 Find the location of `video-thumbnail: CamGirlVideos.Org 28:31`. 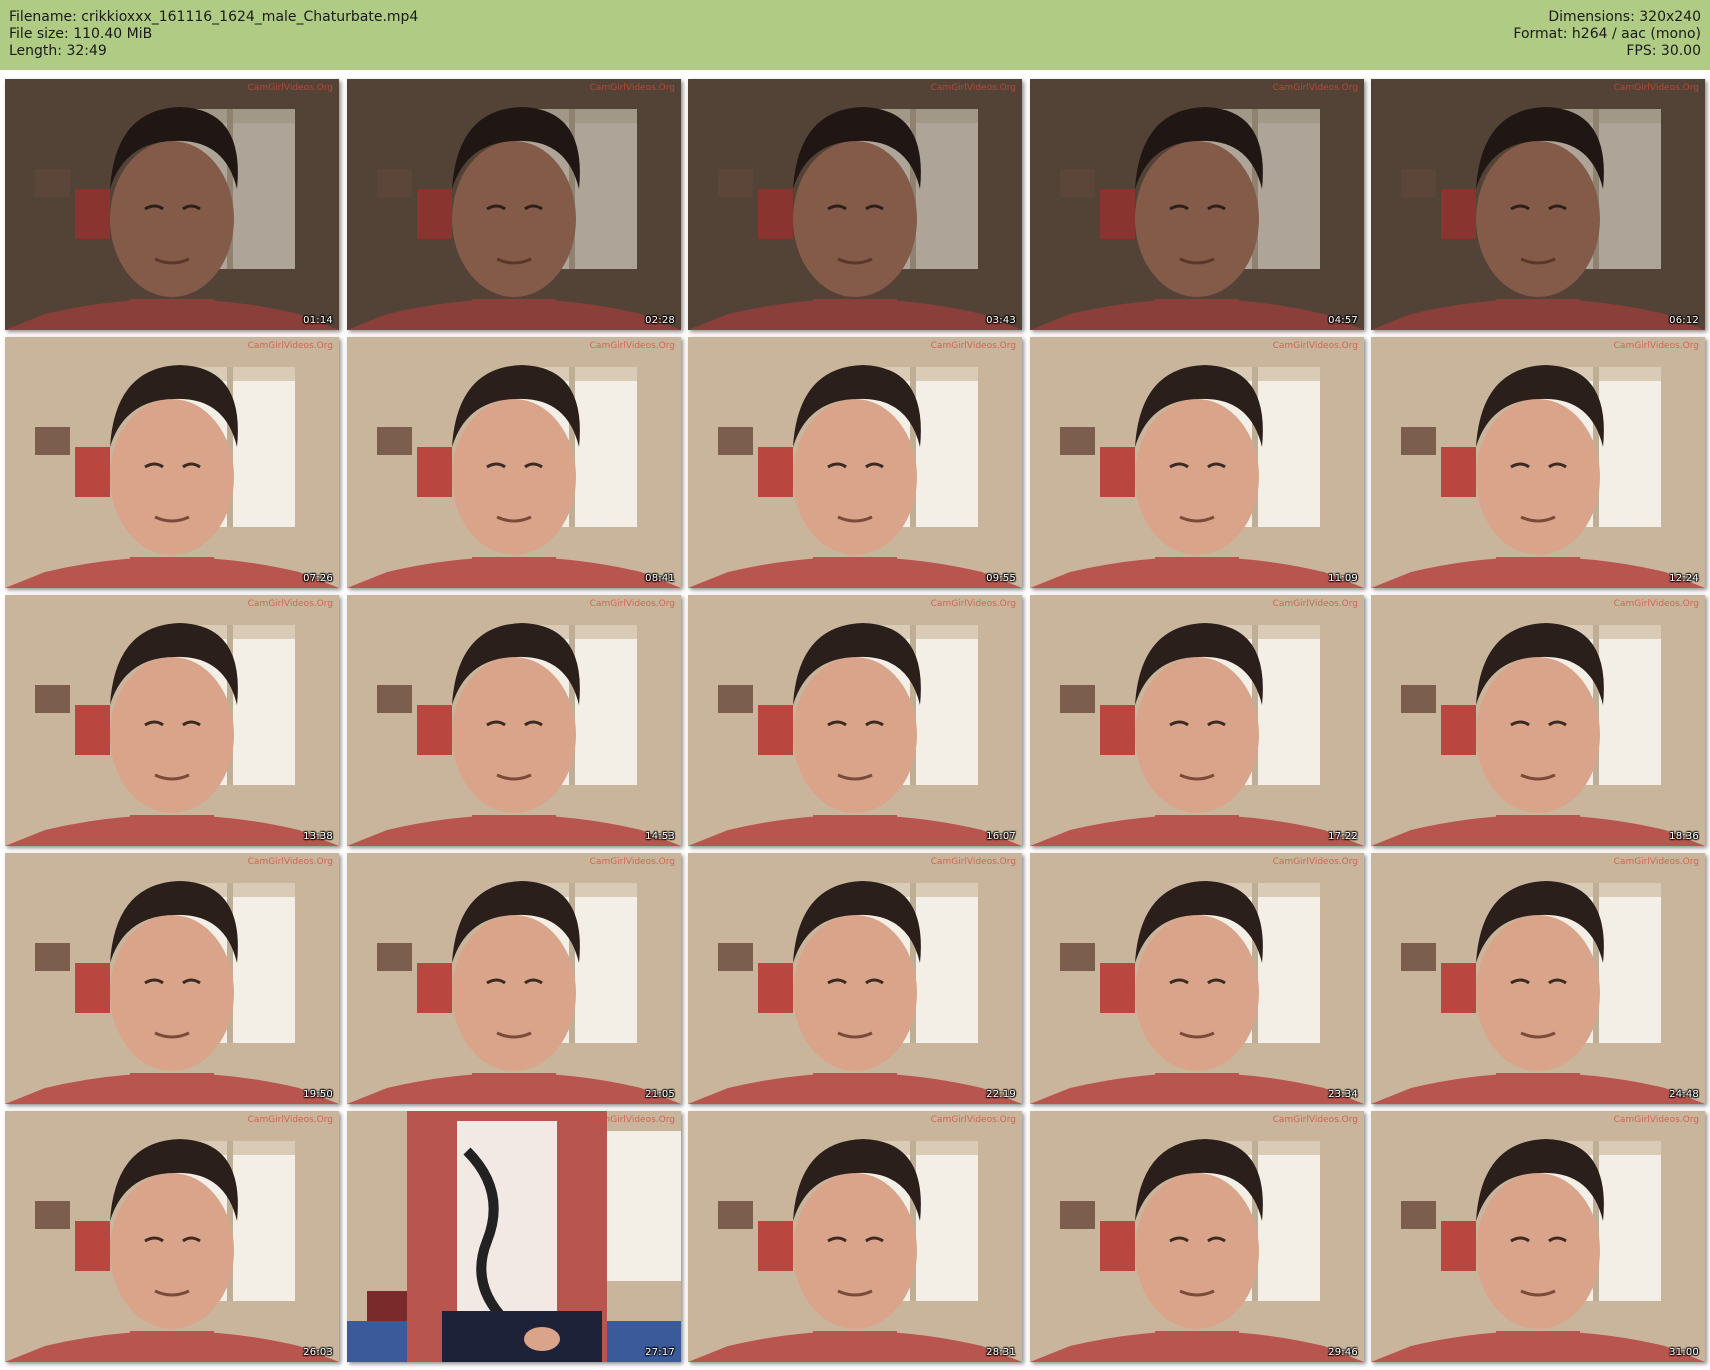

video-thumbnail: CamGirlVideos.Org 28:31 is located at coordinates (855, 1236).